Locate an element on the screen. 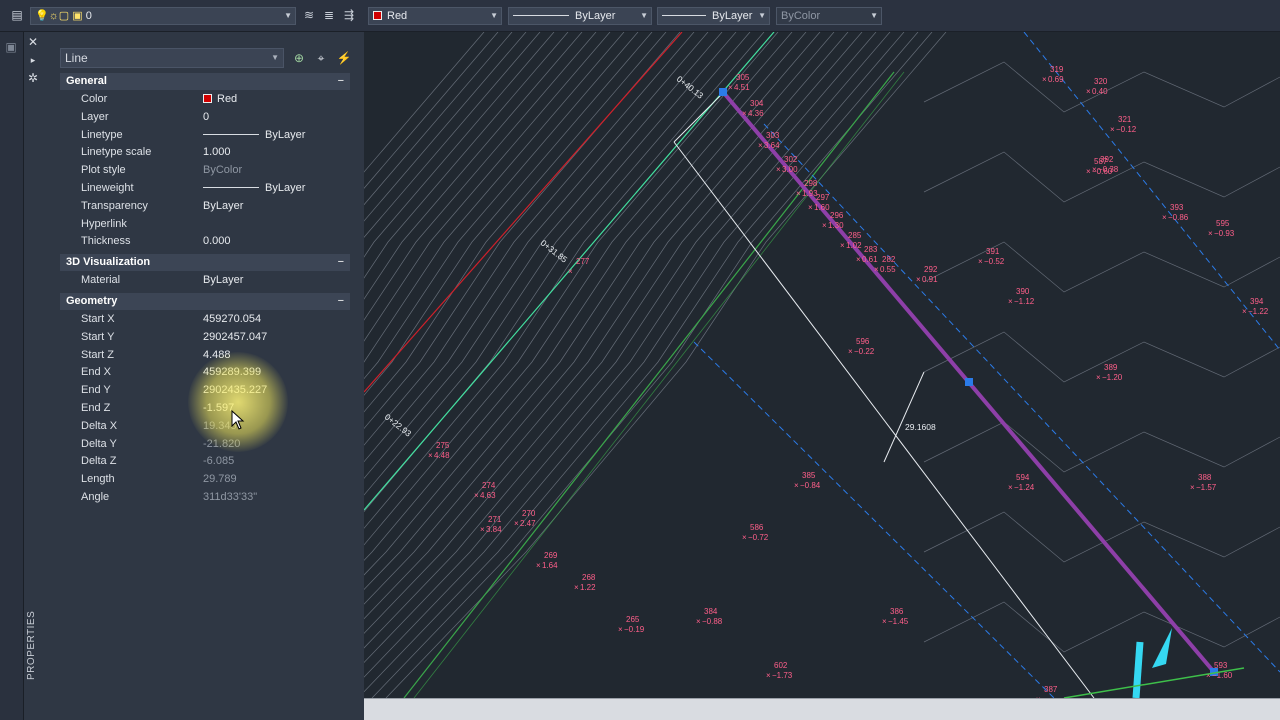 Image resolution: width=1280 pixels, height=720 pixels. layer-previous-icon: ⇶ is located at coordinates (349, 15).